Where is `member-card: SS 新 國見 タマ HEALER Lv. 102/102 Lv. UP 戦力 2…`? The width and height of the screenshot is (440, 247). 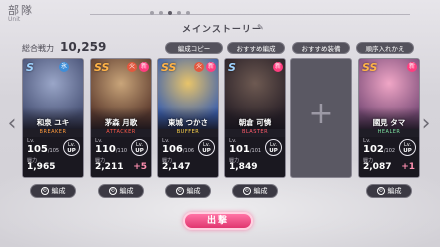
member-card: SS 新 國見 タマ HEALER Lv. 102/102 Lv. UP 戦力 2… is located at coordinates (389, 118).